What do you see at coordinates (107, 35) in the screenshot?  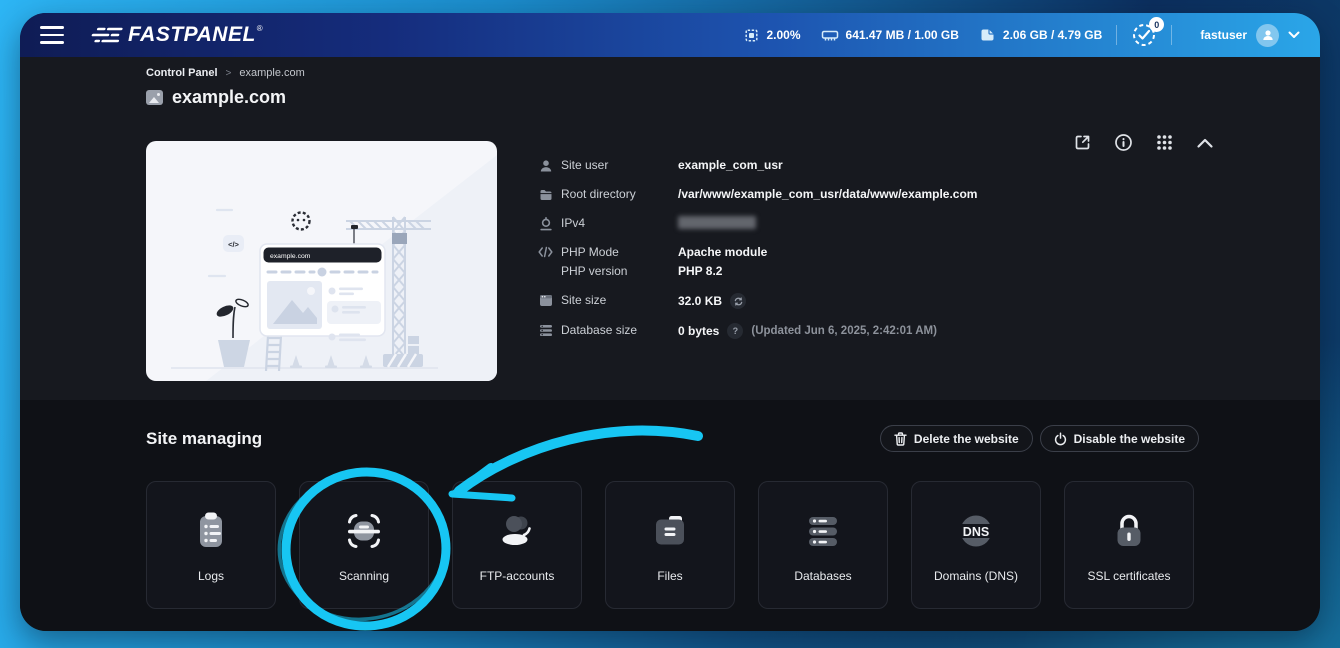 I see `equalizer-icon` at bounding box center [107, 35].